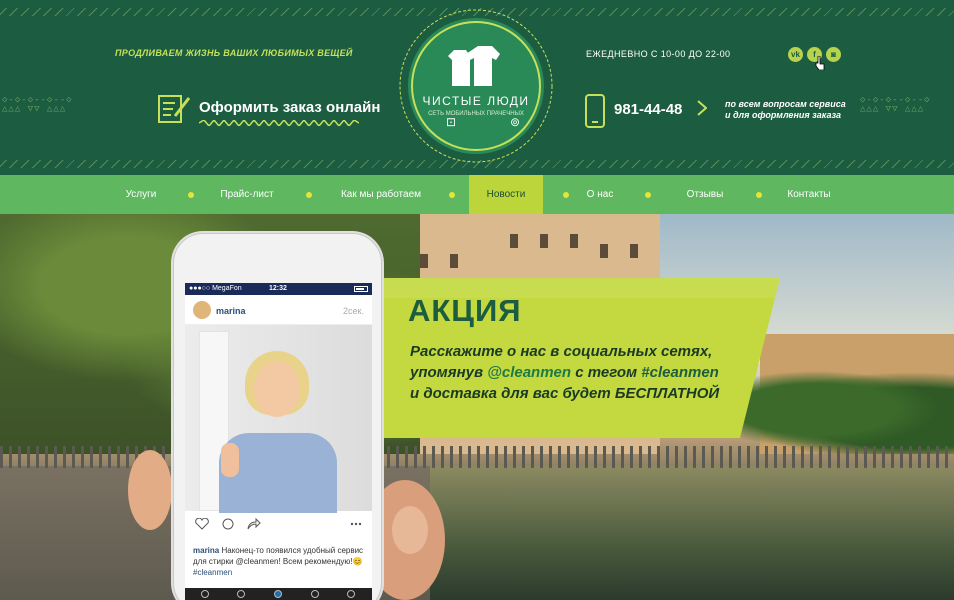  Describe the element at coordinates (202, 310) in the screenshot. I see `avatar` at that location.